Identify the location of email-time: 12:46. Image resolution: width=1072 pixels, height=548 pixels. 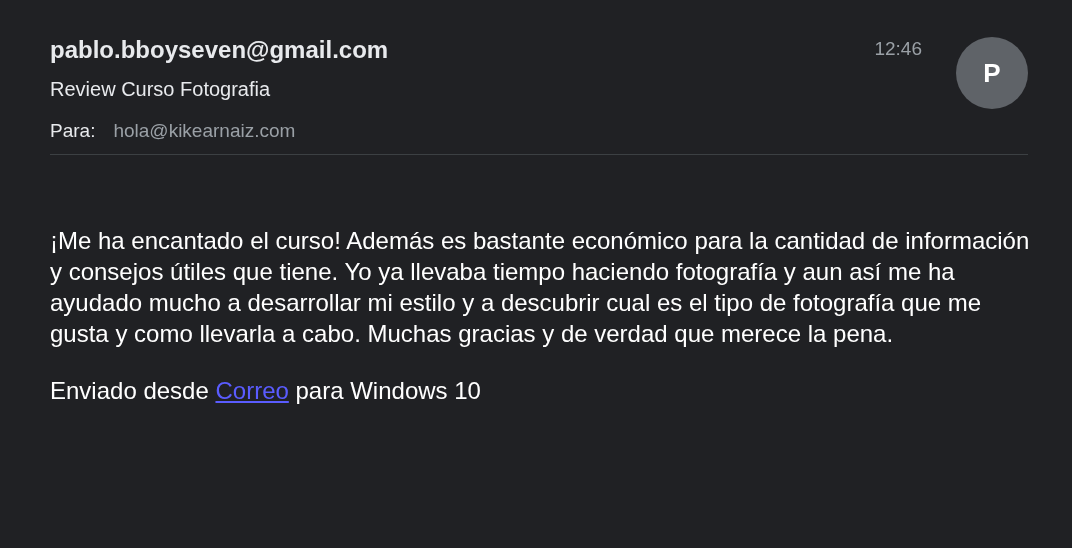
(898, 49).